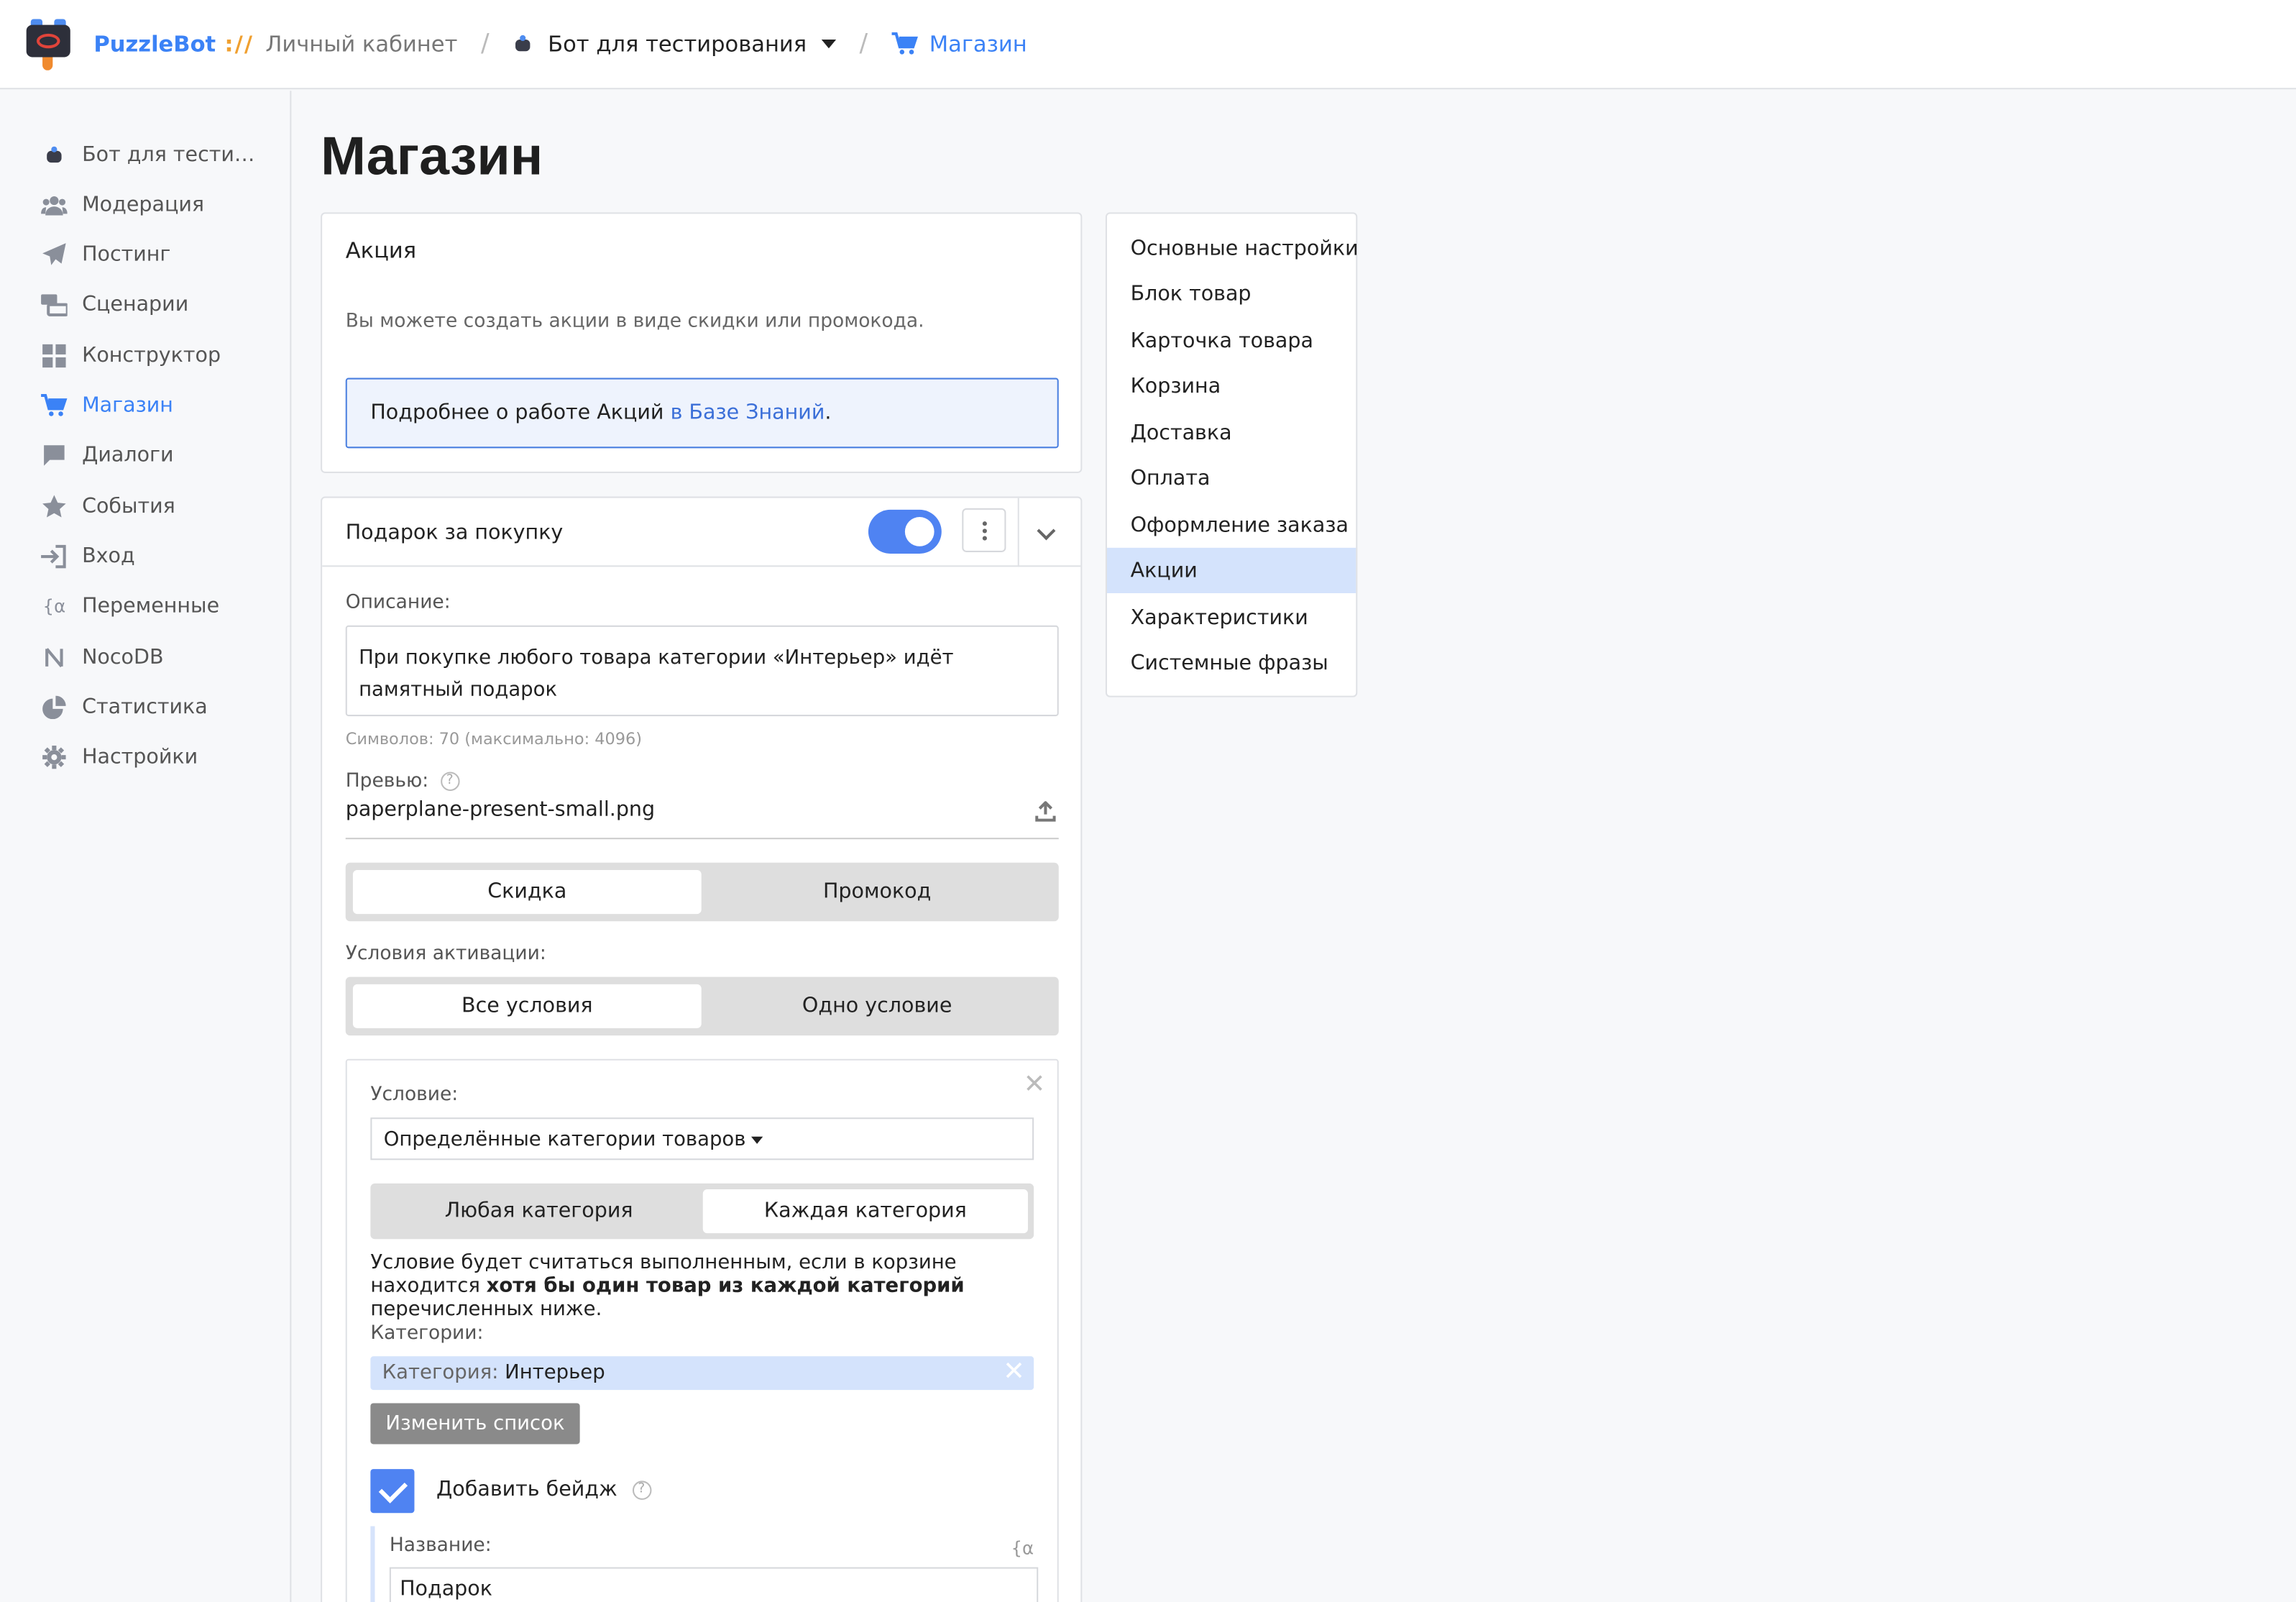 The image size is (2296, 1602). I want to click on cart-icon, so click(55, 405).